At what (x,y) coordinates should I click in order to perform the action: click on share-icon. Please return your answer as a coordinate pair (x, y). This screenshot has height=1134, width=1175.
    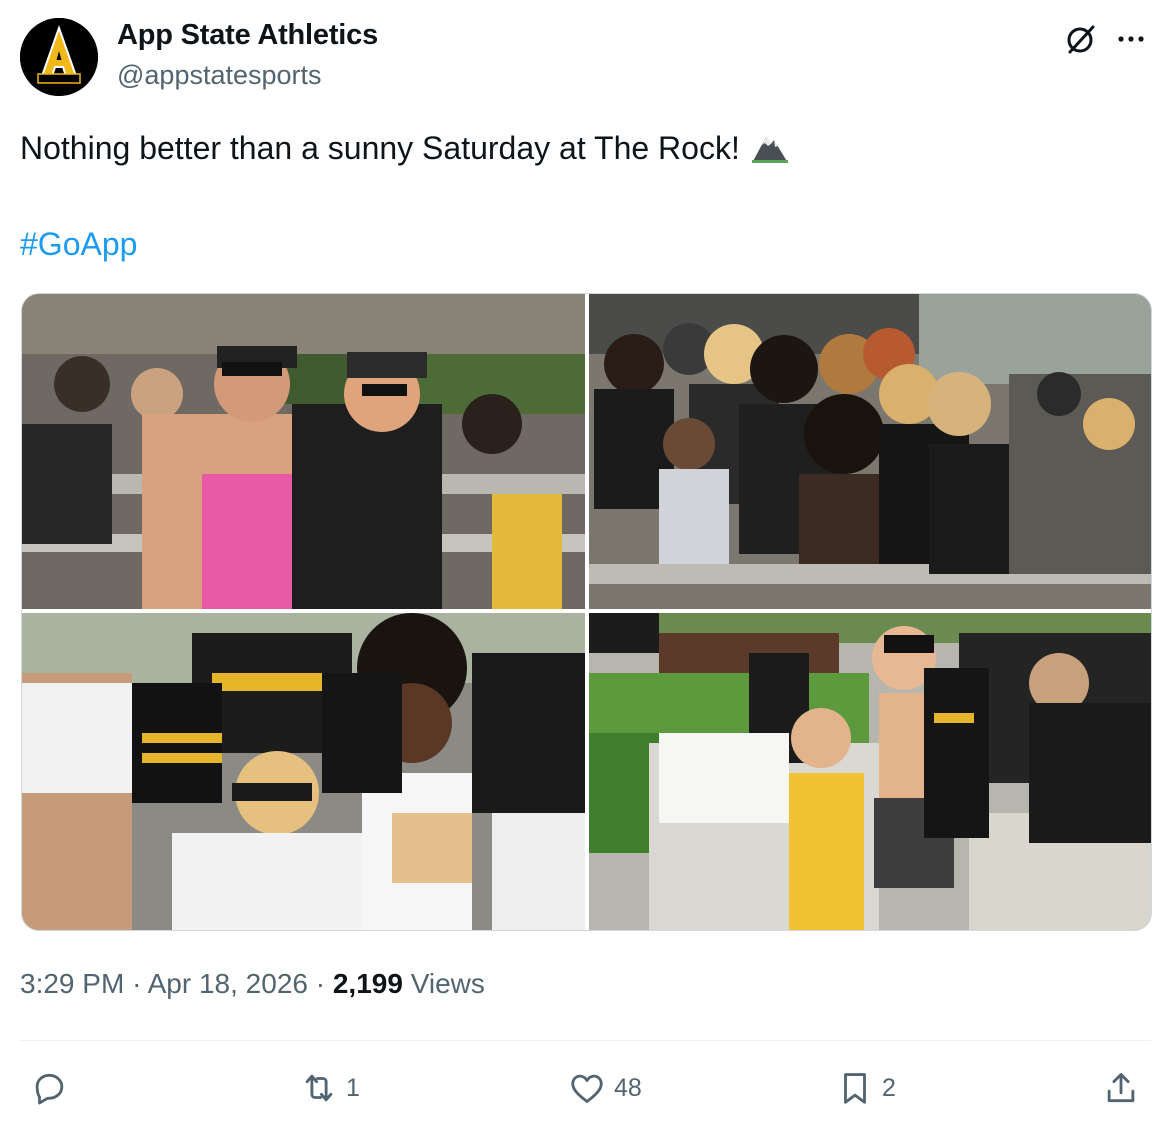
    Looking at the image, I should click on (1121, 1088).